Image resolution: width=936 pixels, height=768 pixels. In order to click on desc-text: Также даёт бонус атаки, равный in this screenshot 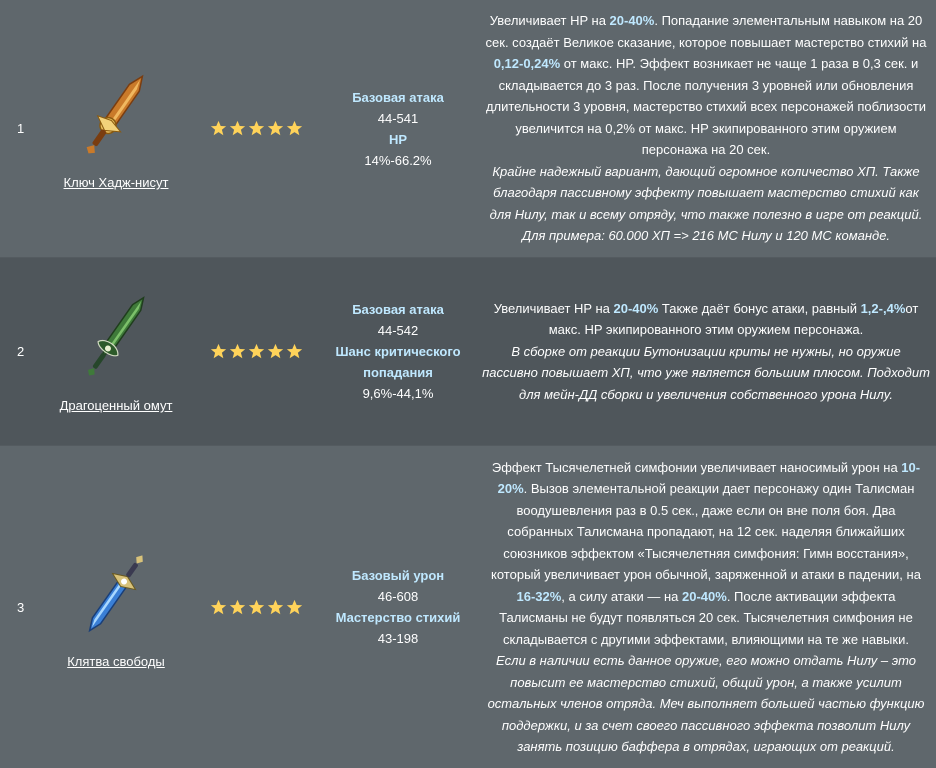, I will do `click(759, 308)`.